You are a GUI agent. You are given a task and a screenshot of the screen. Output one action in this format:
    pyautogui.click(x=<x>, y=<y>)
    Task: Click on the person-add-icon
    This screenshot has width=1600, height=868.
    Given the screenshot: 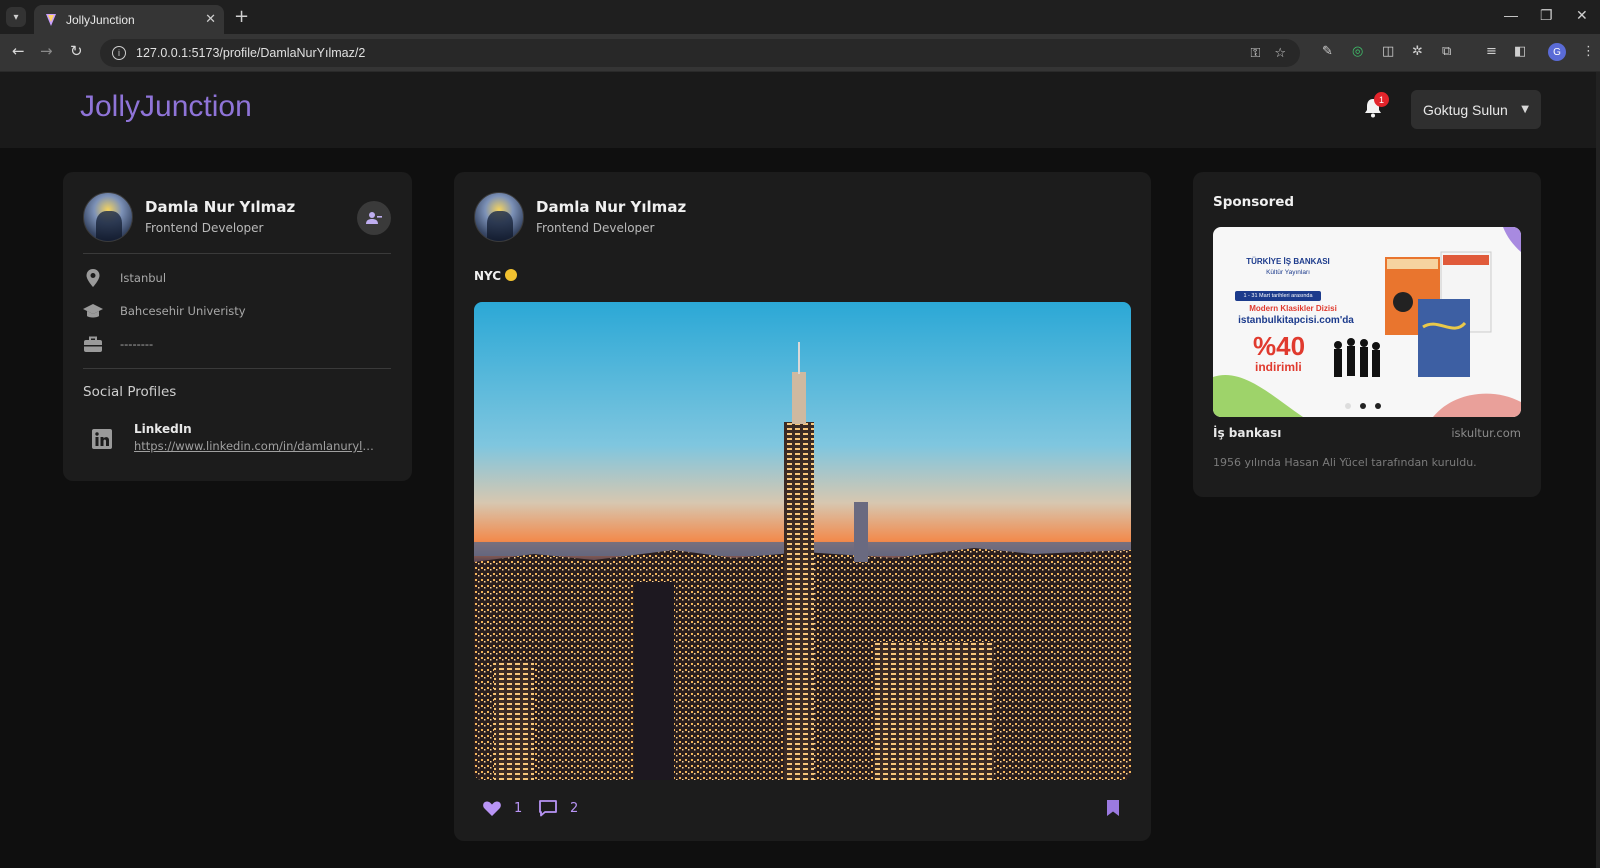 What is the action you would take?
    pyautogui.click(x=374, y=218)
    